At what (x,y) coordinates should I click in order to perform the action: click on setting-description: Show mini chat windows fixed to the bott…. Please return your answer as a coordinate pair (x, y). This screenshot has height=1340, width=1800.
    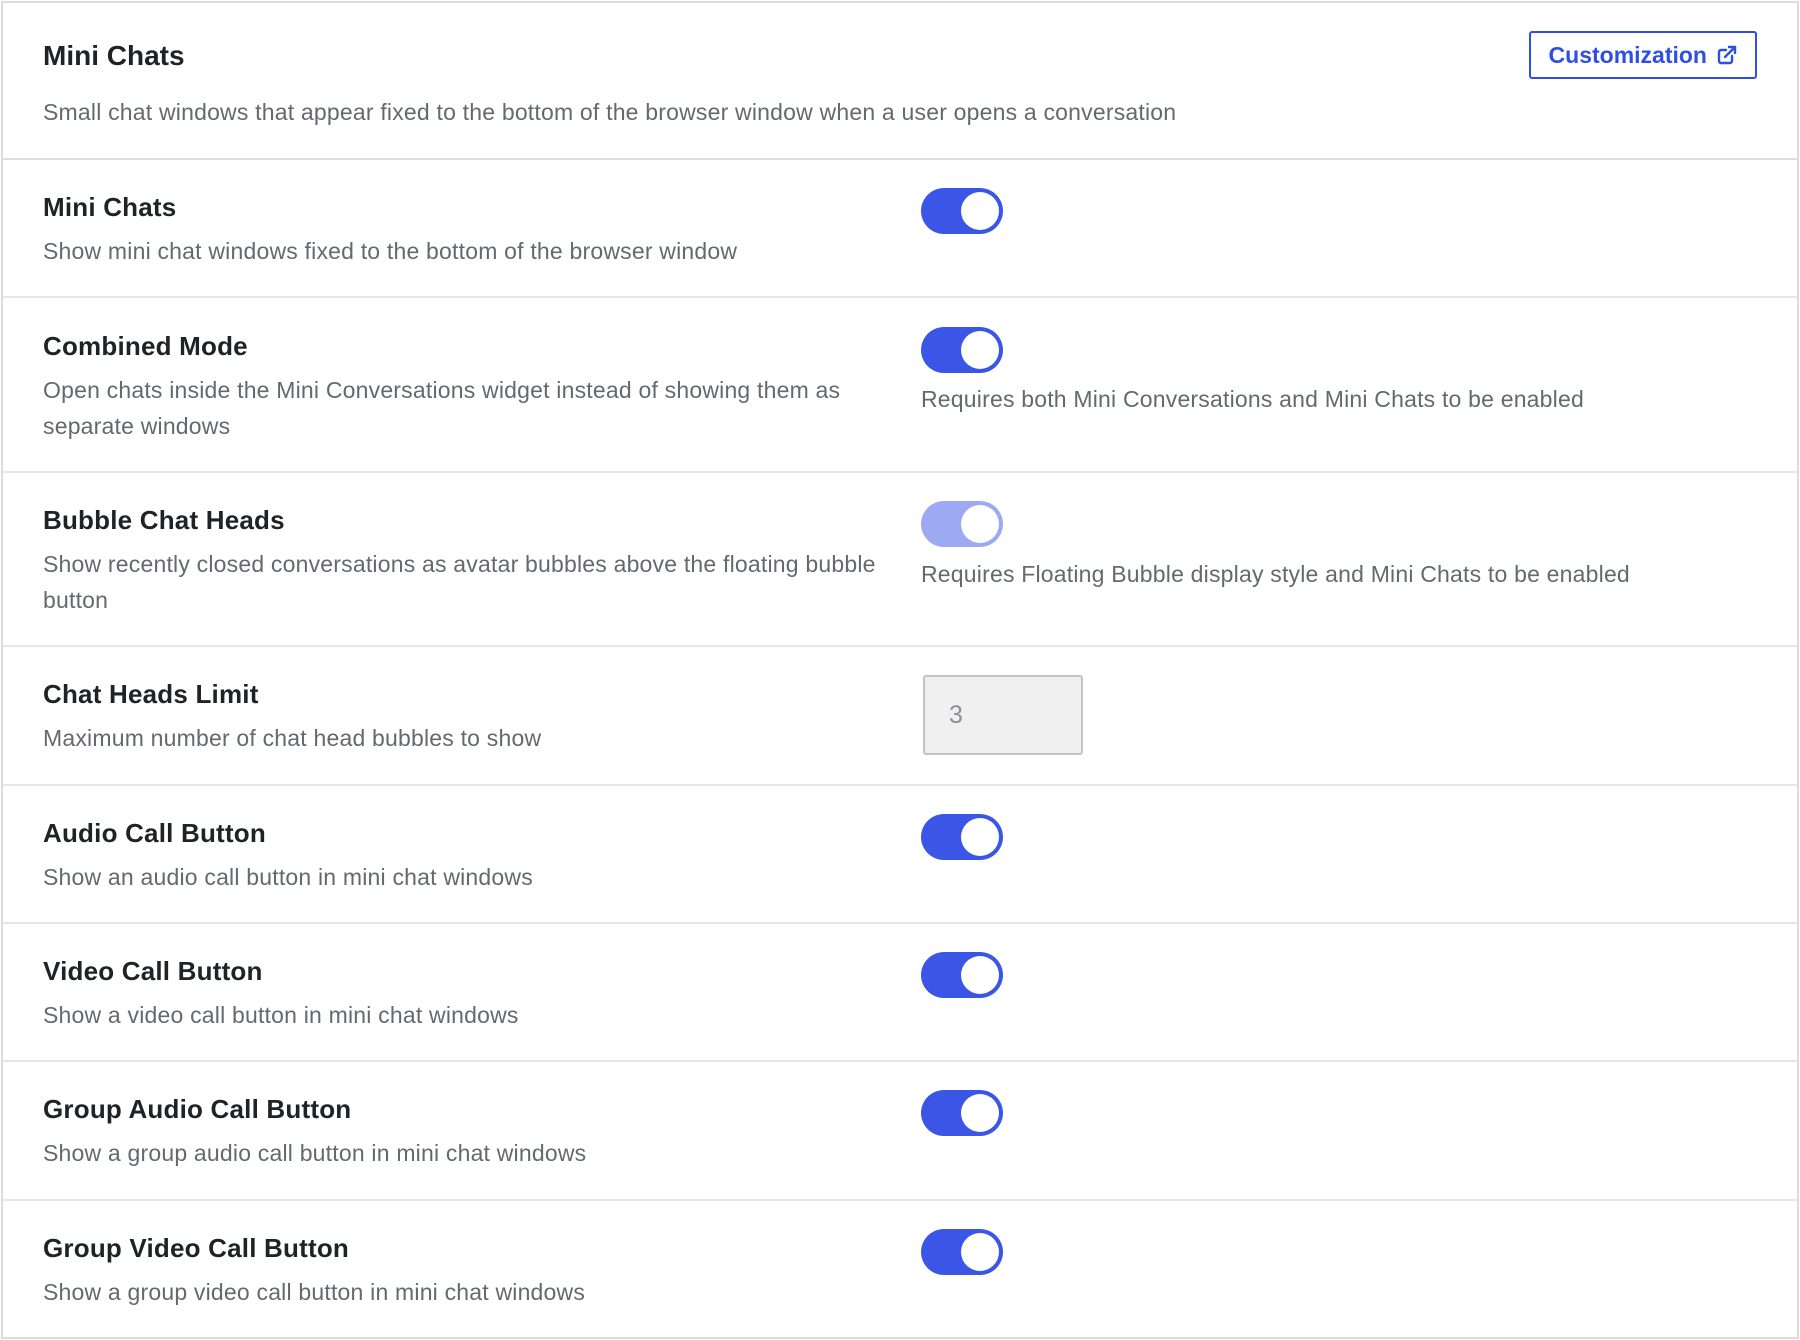
    Looking at the image, I should click on (390, 251).